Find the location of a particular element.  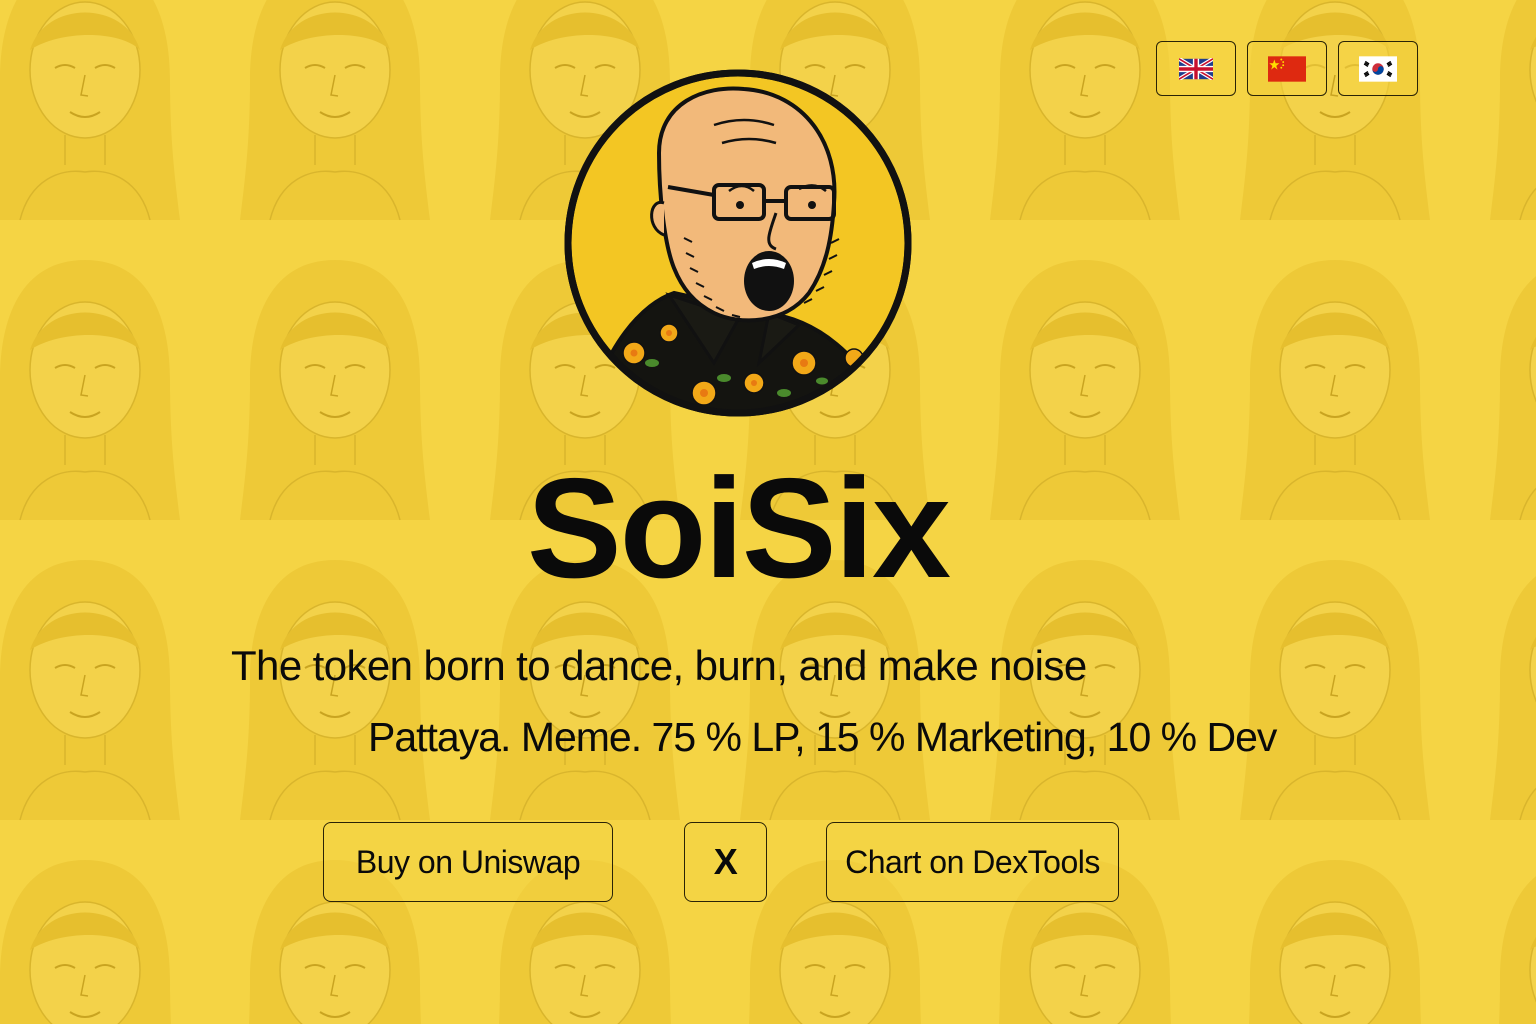

x-social-button: X is located at coordinates (725, 862).